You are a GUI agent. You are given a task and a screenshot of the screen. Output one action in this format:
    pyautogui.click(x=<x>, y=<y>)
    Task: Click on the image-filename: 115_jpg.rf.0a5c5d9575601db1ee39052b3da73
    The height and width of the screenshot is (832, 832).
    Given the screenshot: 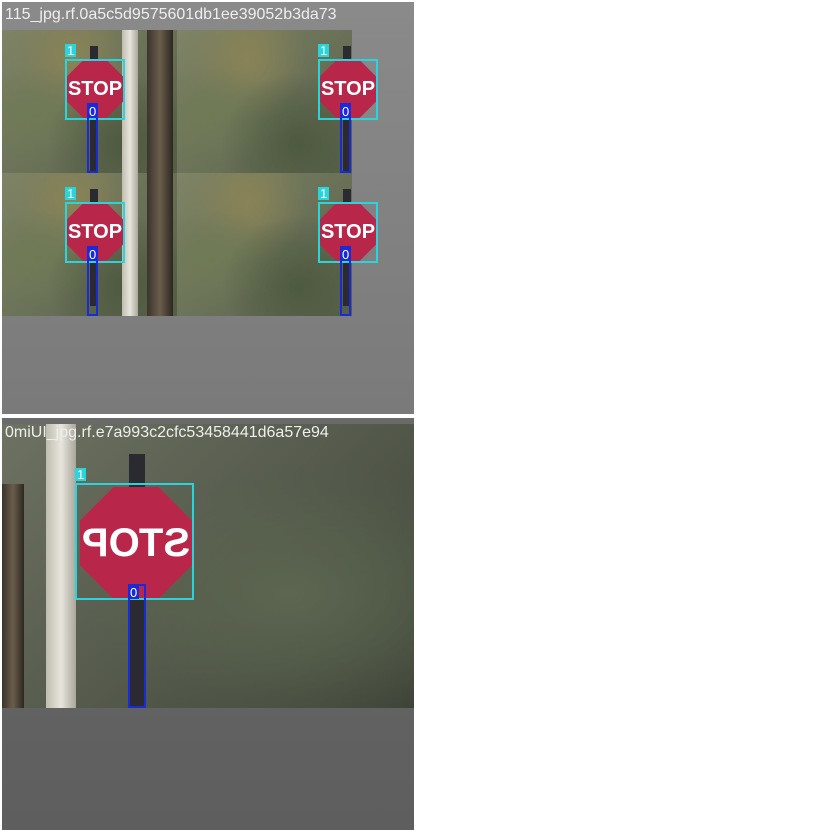 What is the action you would take?
    pyautogui.click(x=171, y=14)
    